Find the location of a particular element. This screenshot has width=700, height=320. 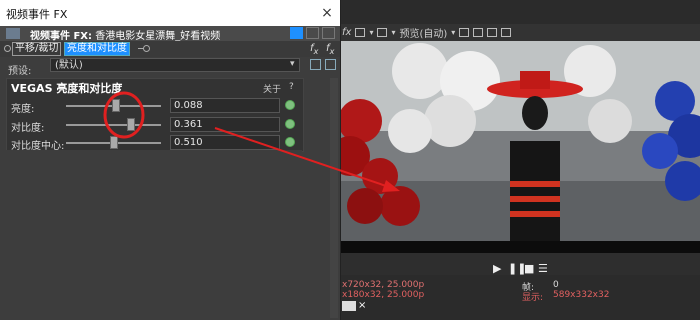

annotation-arrow-head is located at coordinates (391, 186).